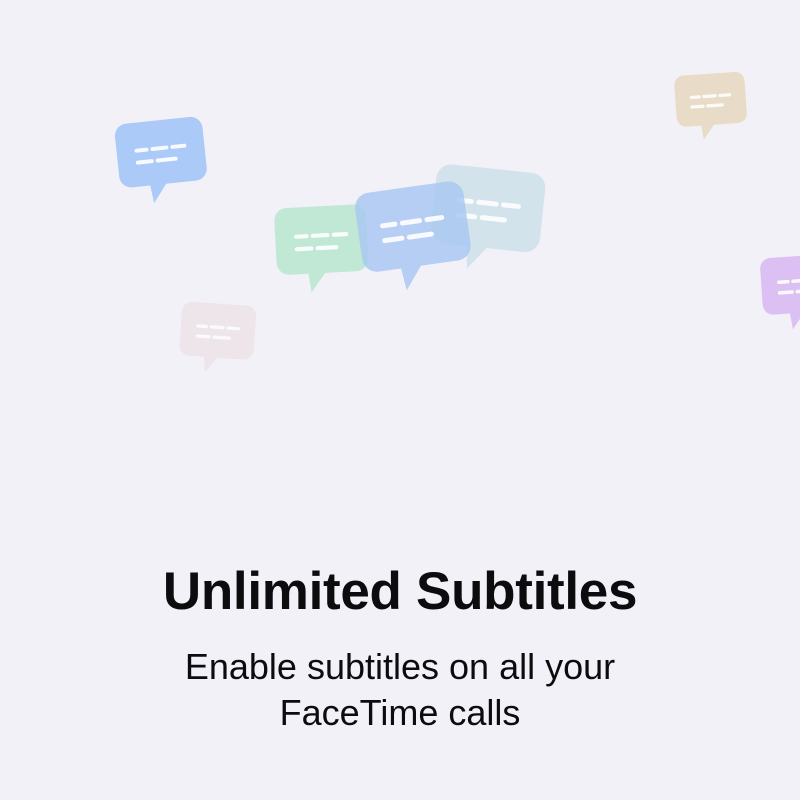 The image size is (800, 800). What do you see at coordinates (400, 591) in the screenshot?
I see `page-title: Unlimited Subtitles` at bounding box center [400, 591].